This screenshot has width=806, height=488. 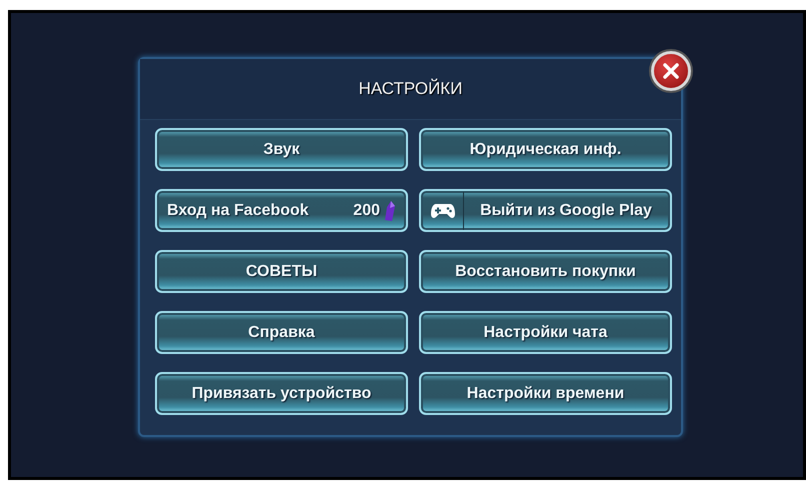 I want to click on menu-button: СОВЕТЫ, so click(x=281, y=271).